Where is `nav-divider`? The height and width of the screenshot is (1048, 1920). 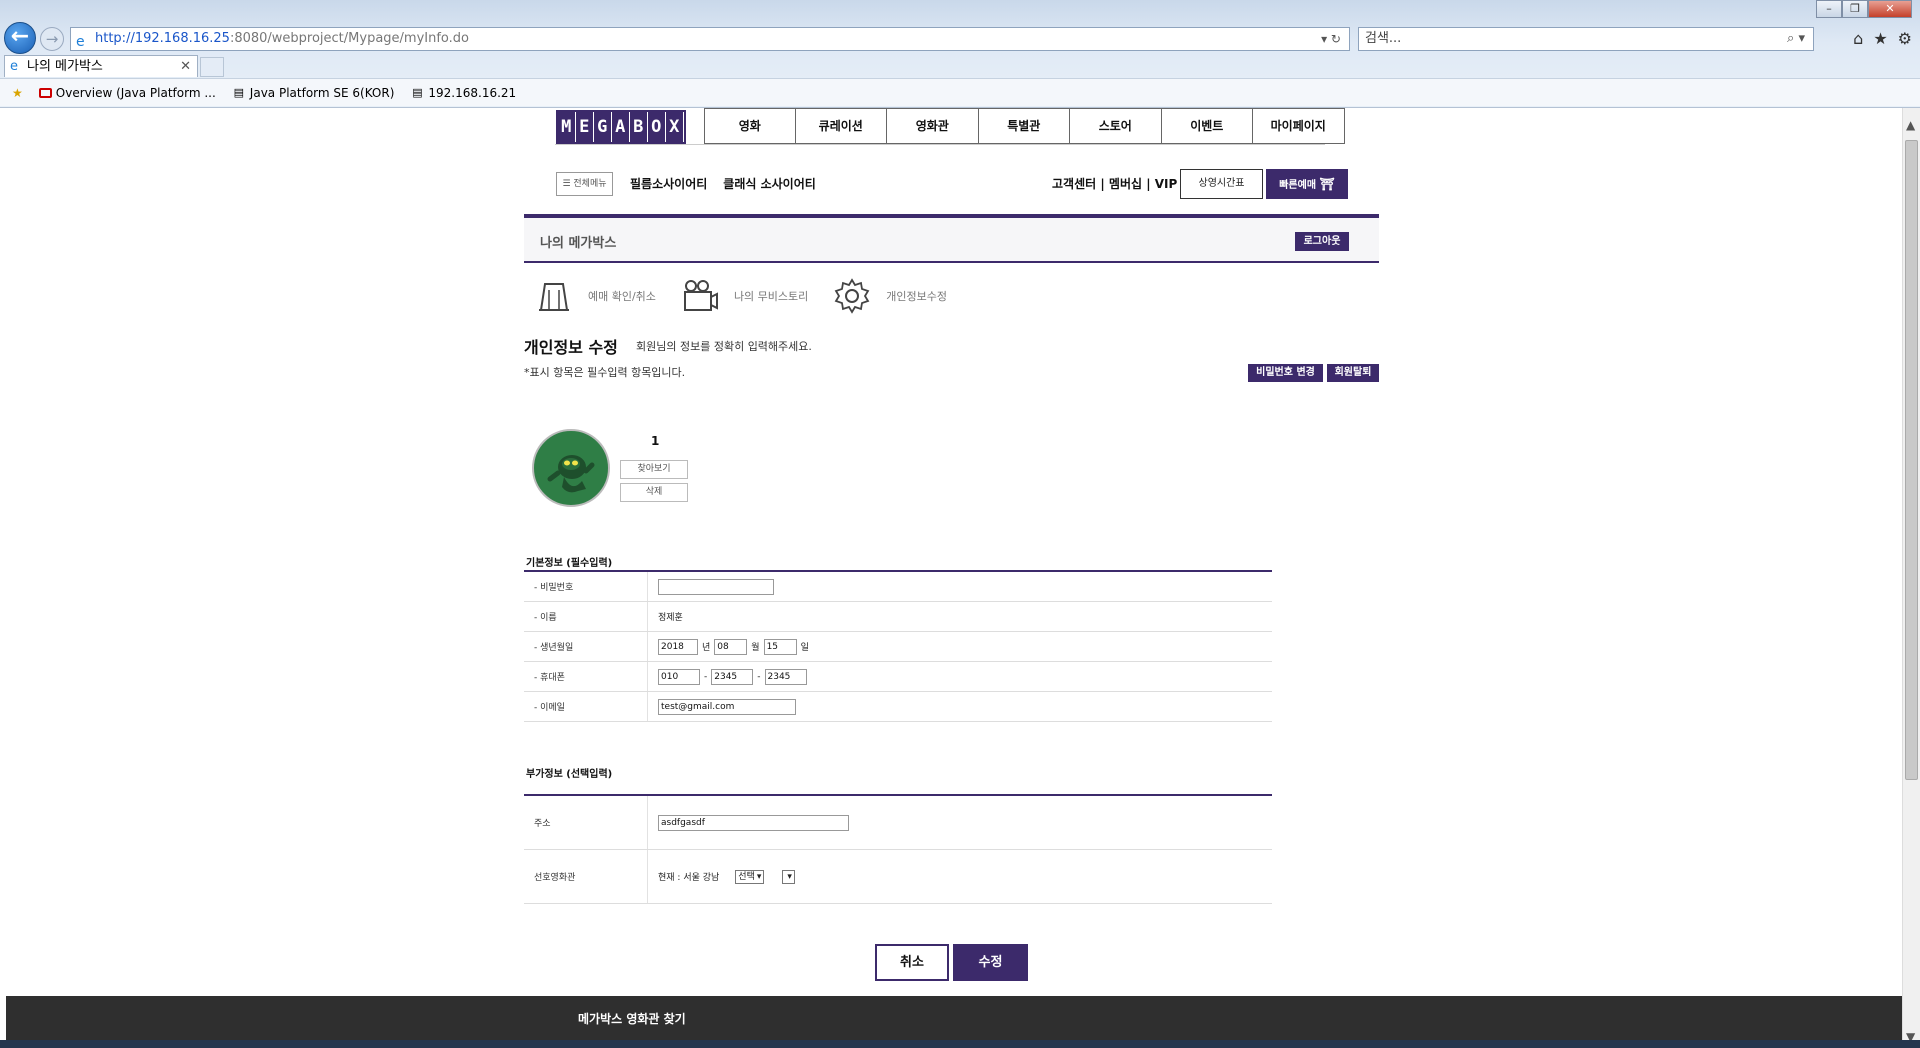
nav-divider is located at coordinates (940, 144).